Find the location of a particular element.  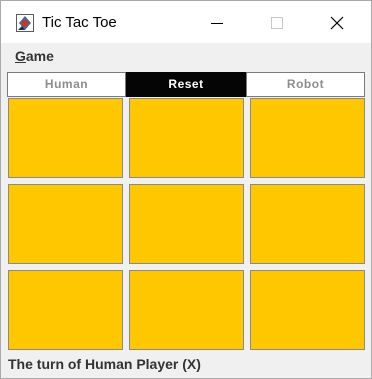

menu-game: Game is located at coordinates (34, 56).